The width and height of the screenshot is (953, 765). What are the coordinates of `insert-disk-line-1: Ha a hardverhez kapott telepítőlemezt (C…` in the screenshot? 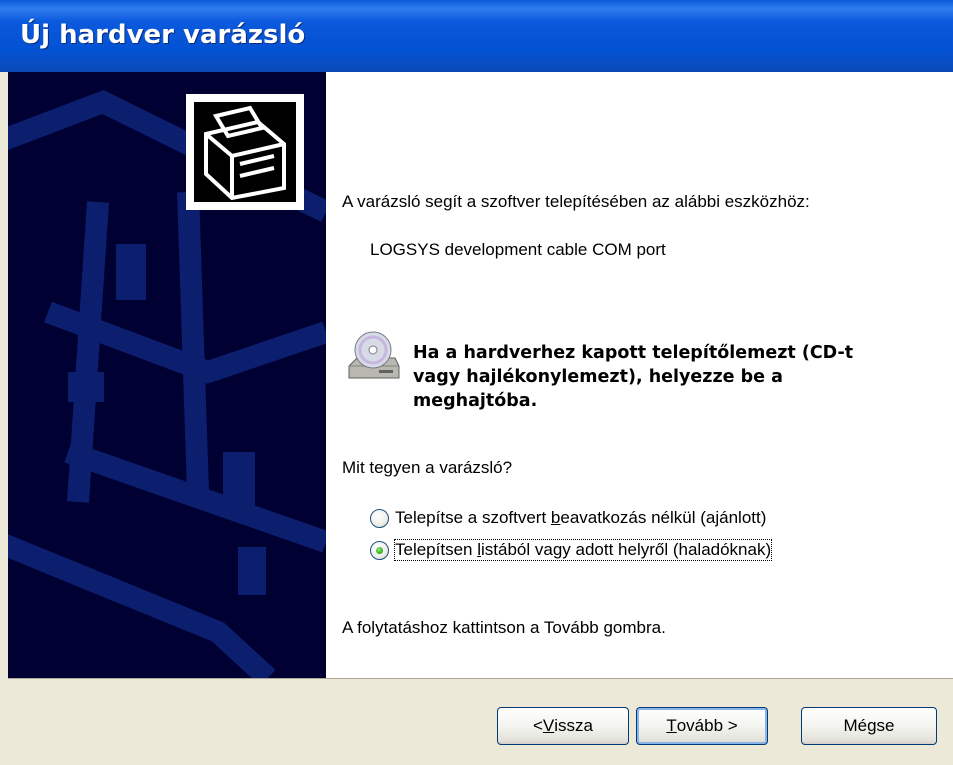 It's located at (633, 353).